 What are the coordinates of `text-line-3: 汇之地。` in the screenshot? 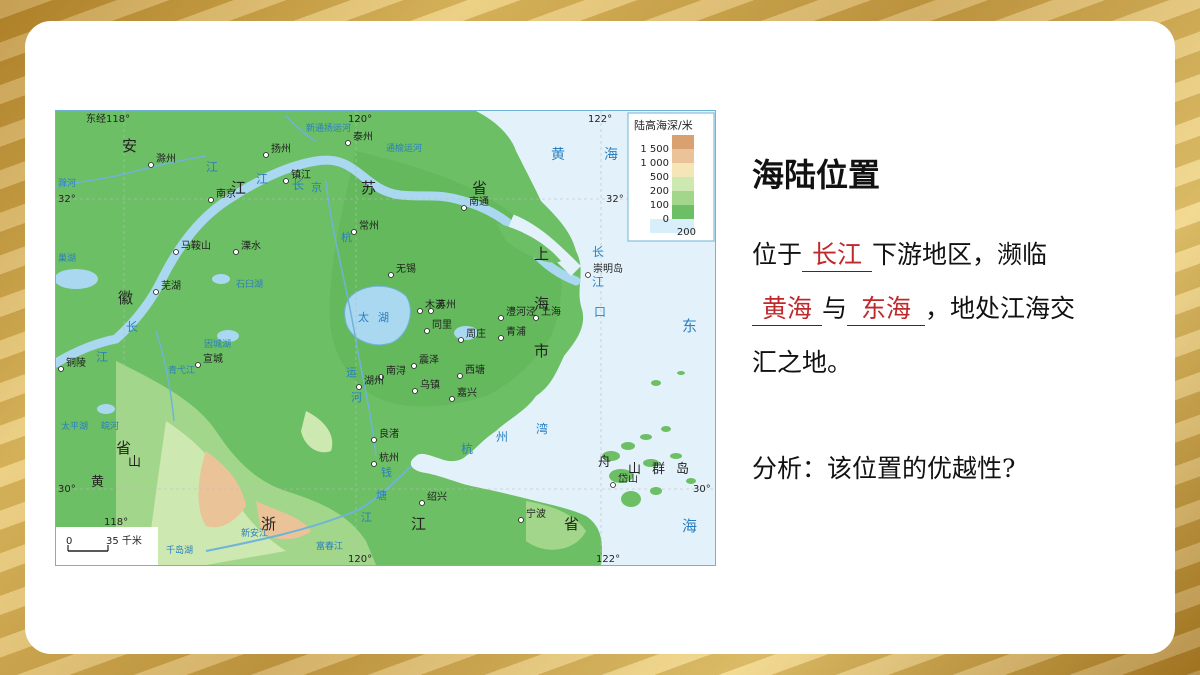 It's located at (802, 362).